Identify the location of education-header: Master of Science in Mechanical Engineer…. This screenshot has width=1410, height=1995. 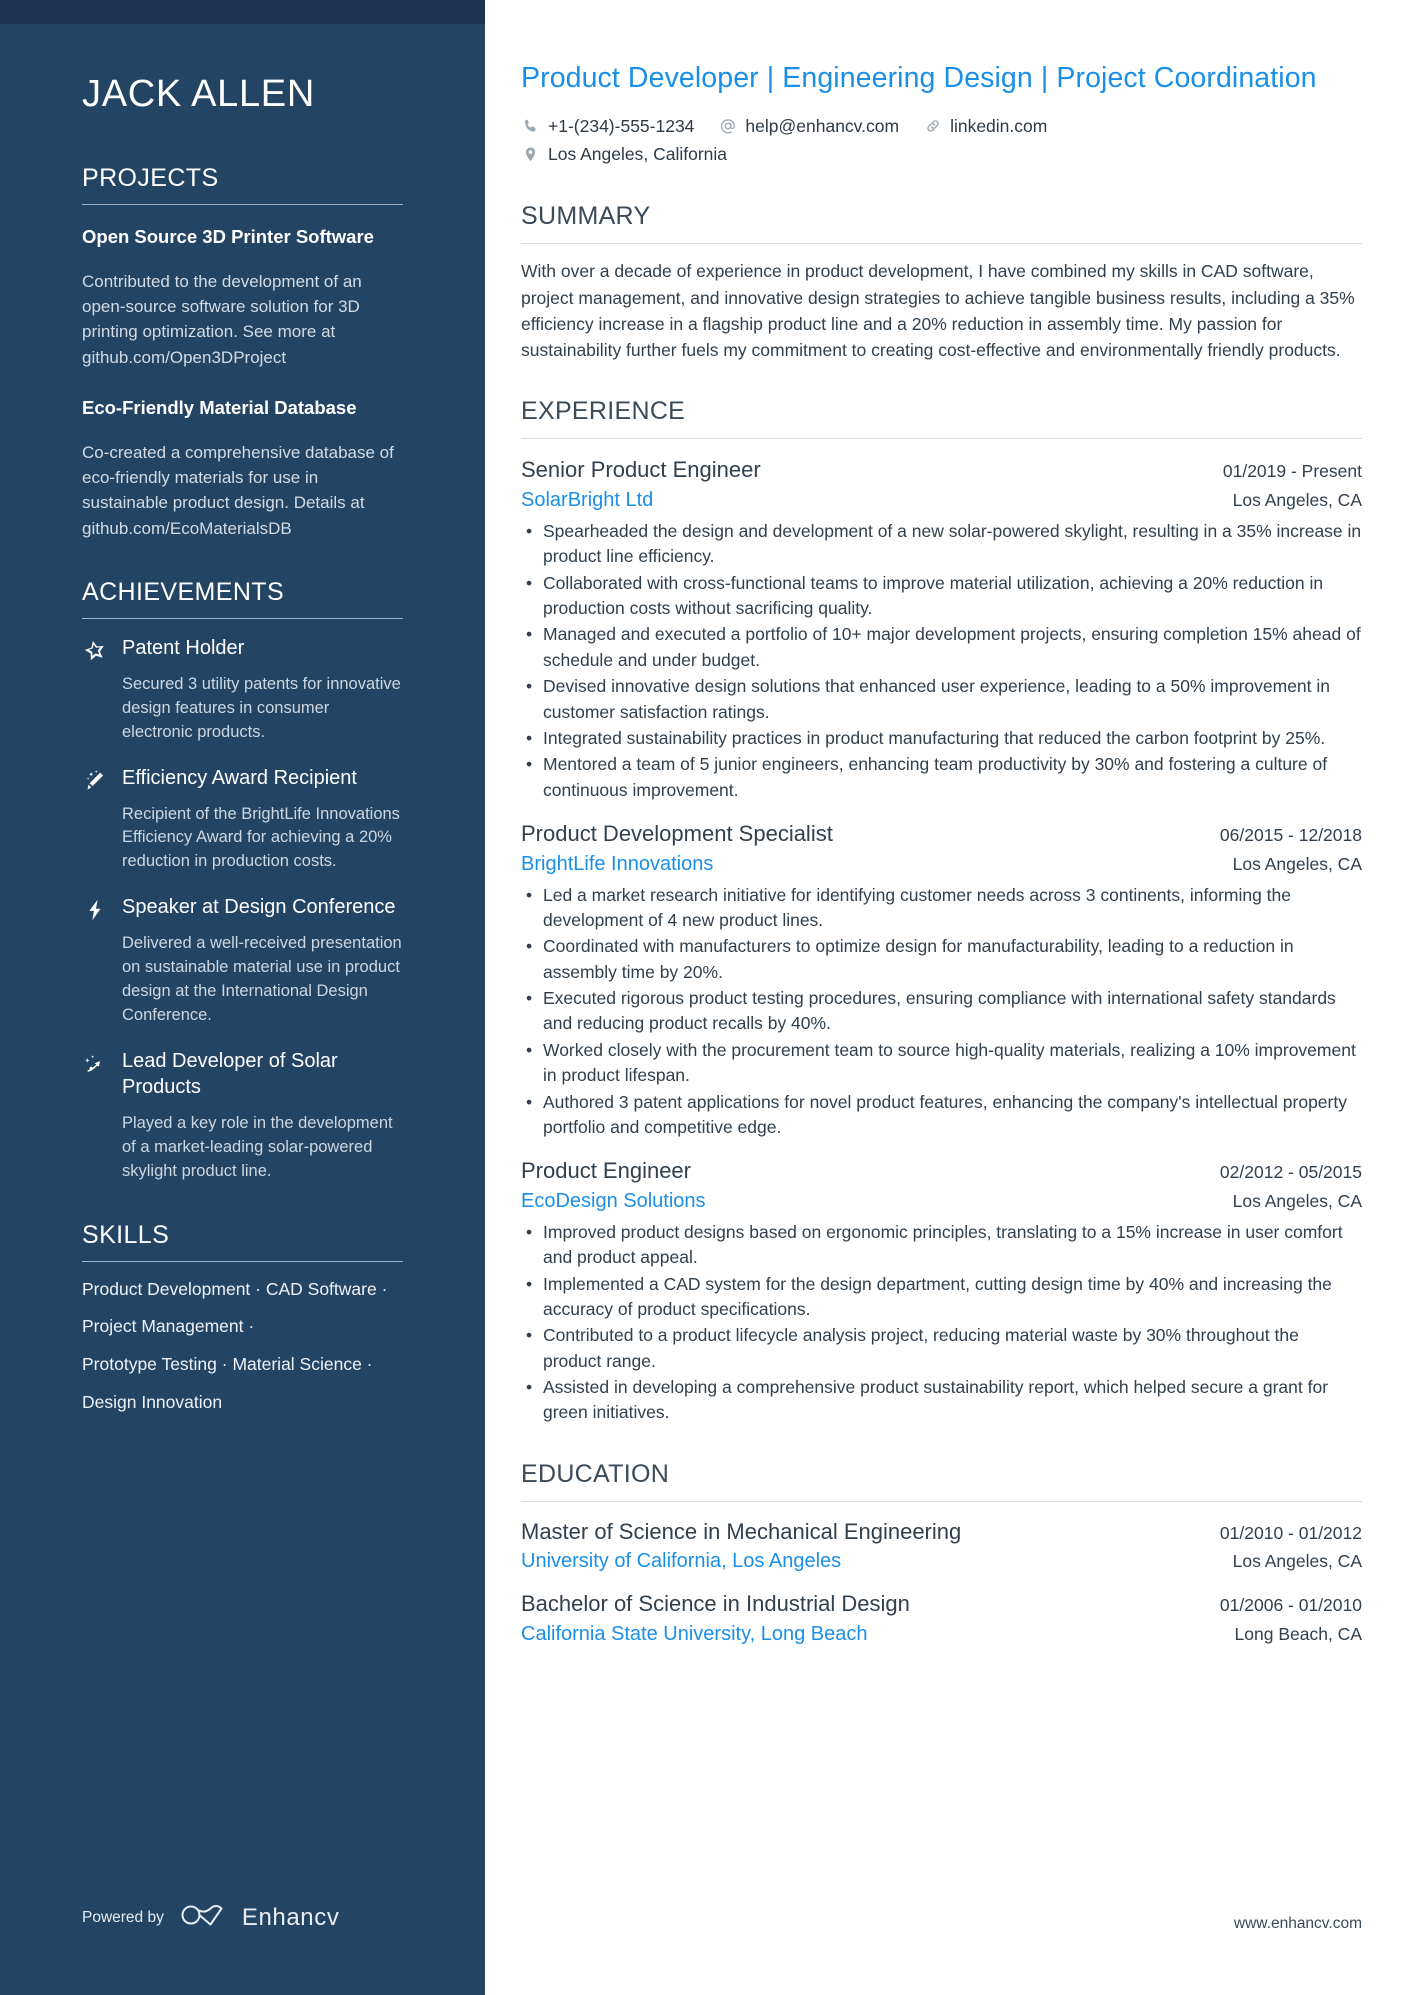
(941, 1532).